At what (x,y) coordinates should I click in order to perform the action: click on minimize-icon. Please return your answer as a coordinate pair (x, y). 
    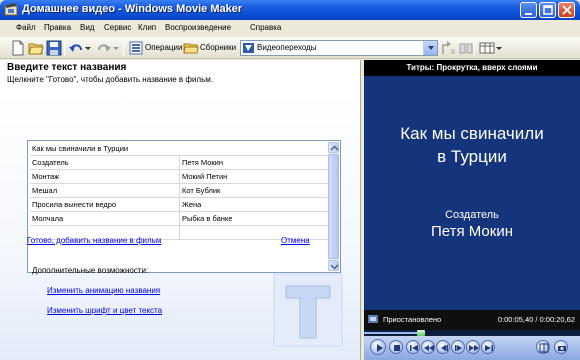
    Looking at the image, I should click on (528, 14).